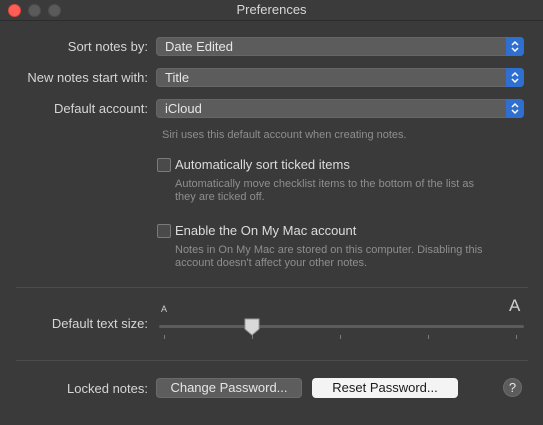  What do you see at coordinates (164, 165) in the screenshot?
I see `auto-sort-checkbox` at bounding box center [164, 165].